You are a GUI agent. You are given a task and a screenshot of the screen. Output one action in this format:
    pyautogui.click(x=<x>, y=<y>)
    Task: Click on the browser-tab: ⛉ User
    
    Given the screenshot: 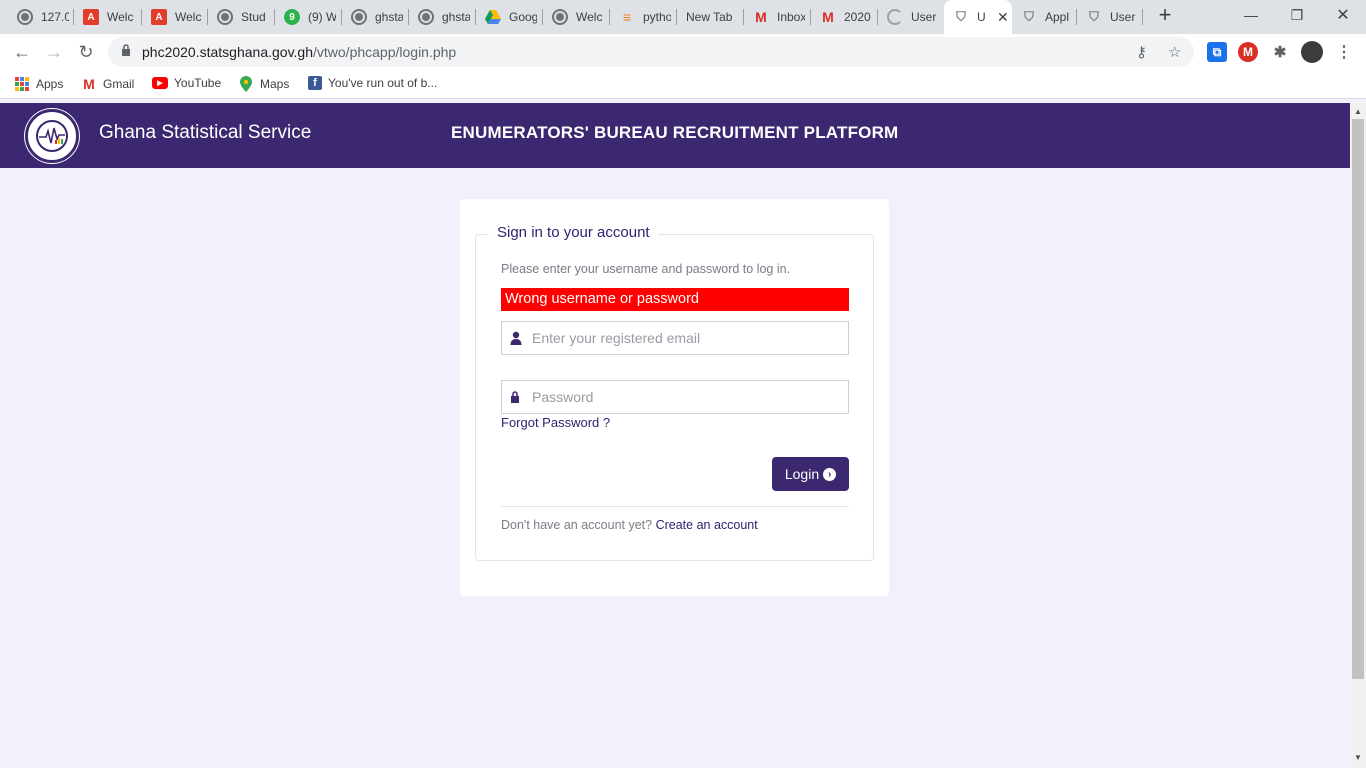 What is the action you would take?
    pyautogui.click(x=1110, y=17)
    